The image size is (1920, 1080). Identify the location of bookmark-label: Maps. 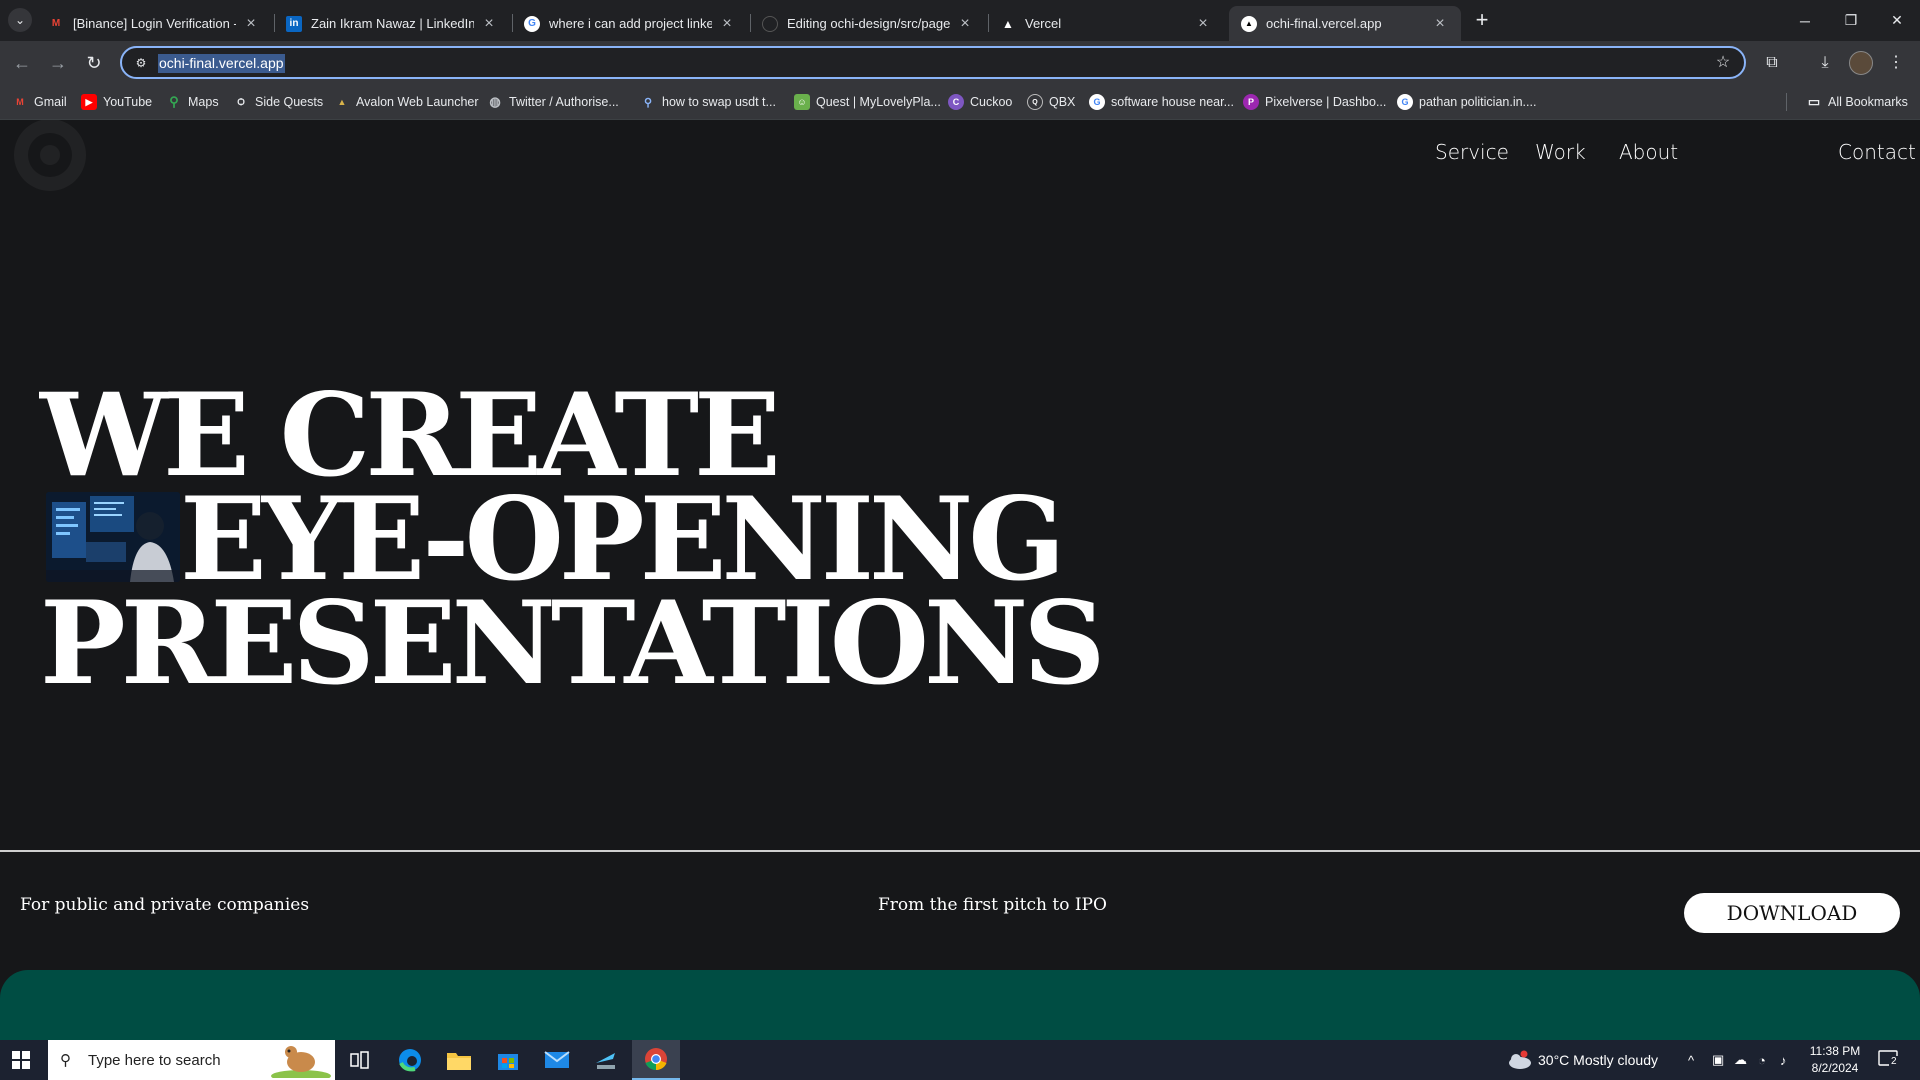
(203, 102).